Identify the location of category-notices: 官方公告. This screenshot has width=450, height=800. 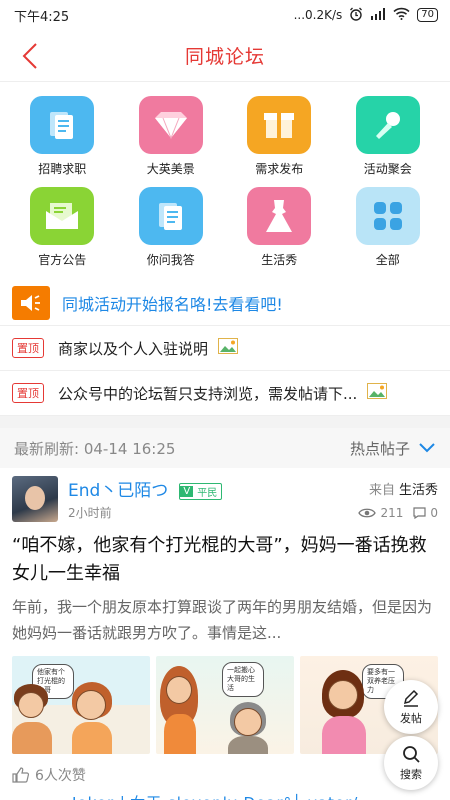
(62, 227).